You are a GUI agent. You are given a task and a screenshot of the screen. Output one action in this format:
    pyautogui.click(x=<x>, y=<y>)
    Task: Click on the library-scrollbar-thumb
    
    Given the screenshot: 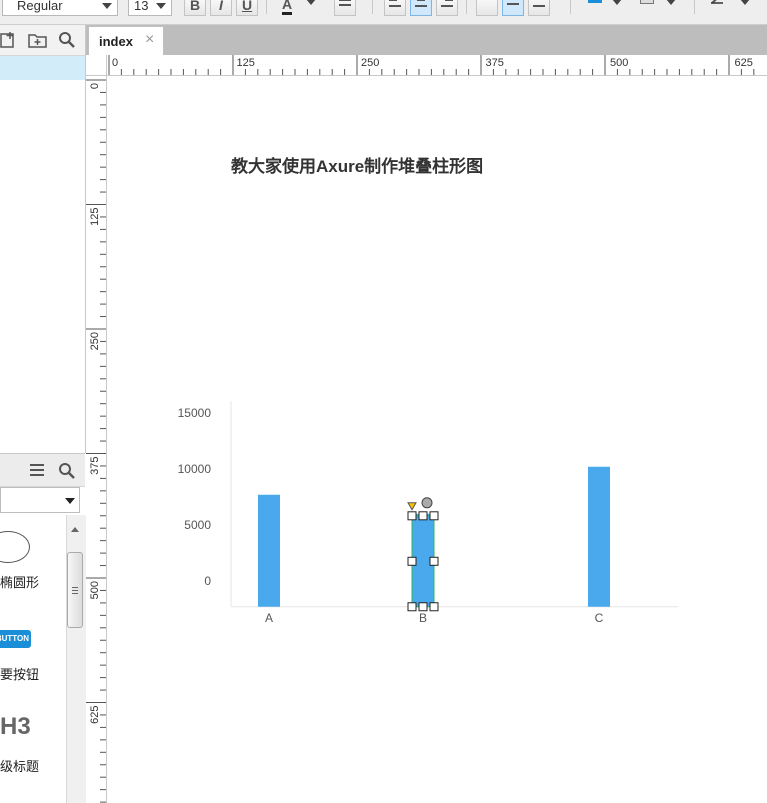 What is the action you would take?
    pyautogui.click(x=75, y=590)
    